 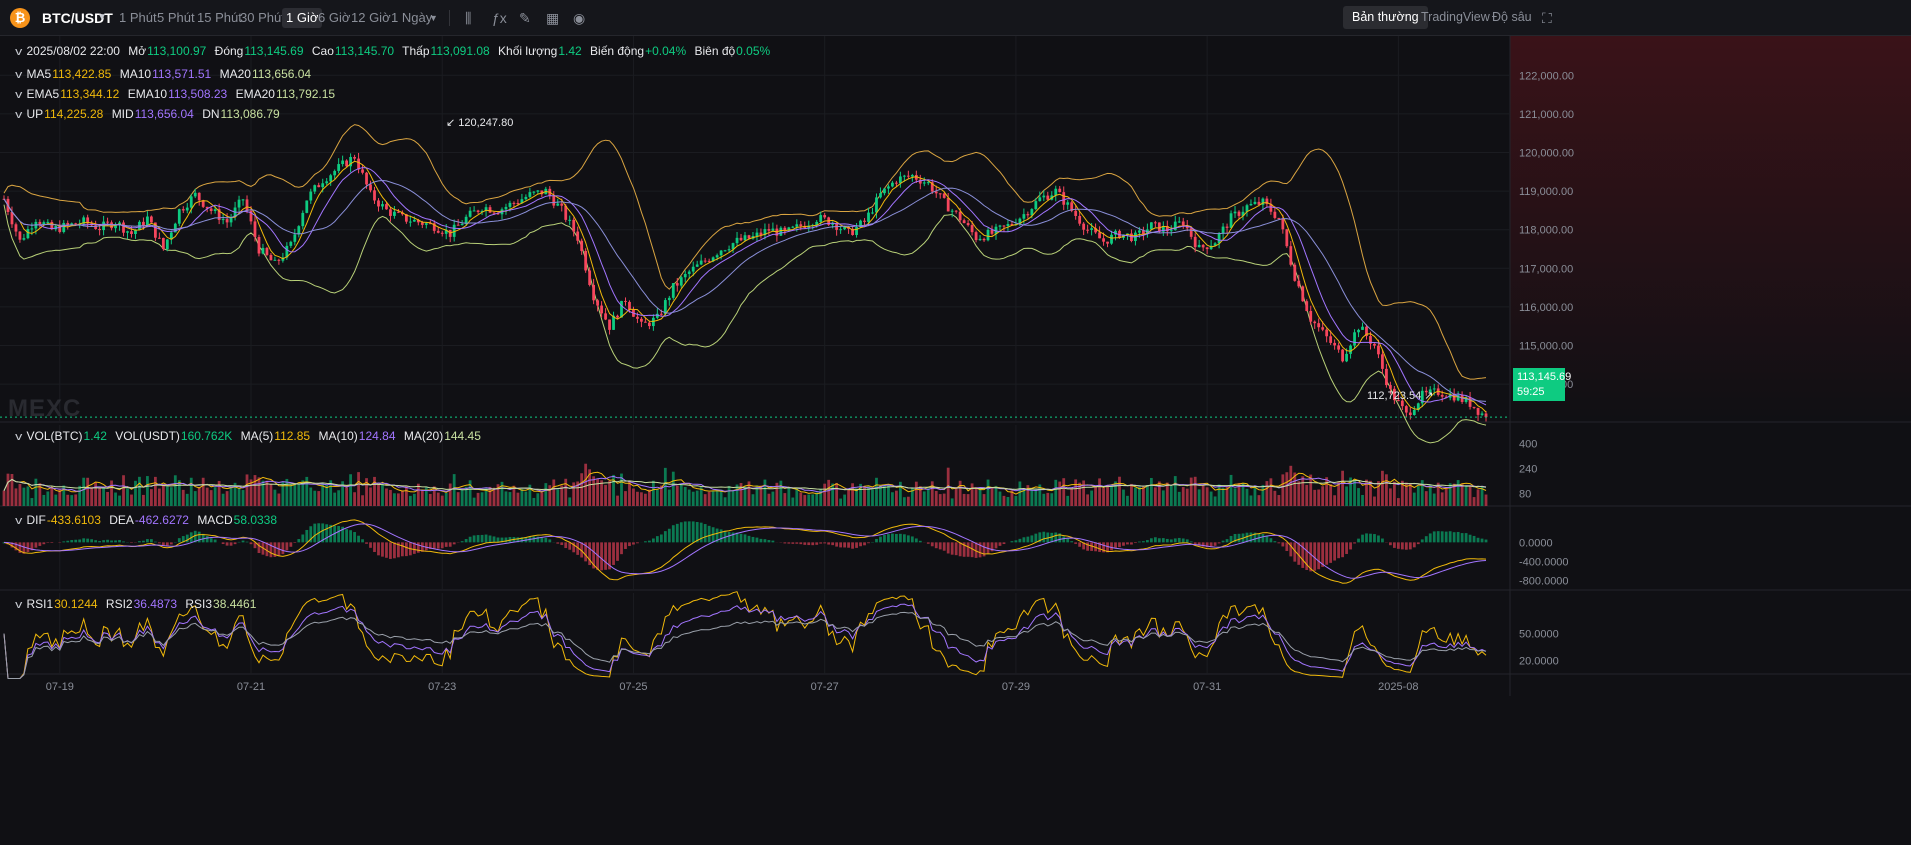 What do you see at coordinates (552, 18) in the screenshot?
I see `layout-icon: ▦` at bounding box center [552, 18].